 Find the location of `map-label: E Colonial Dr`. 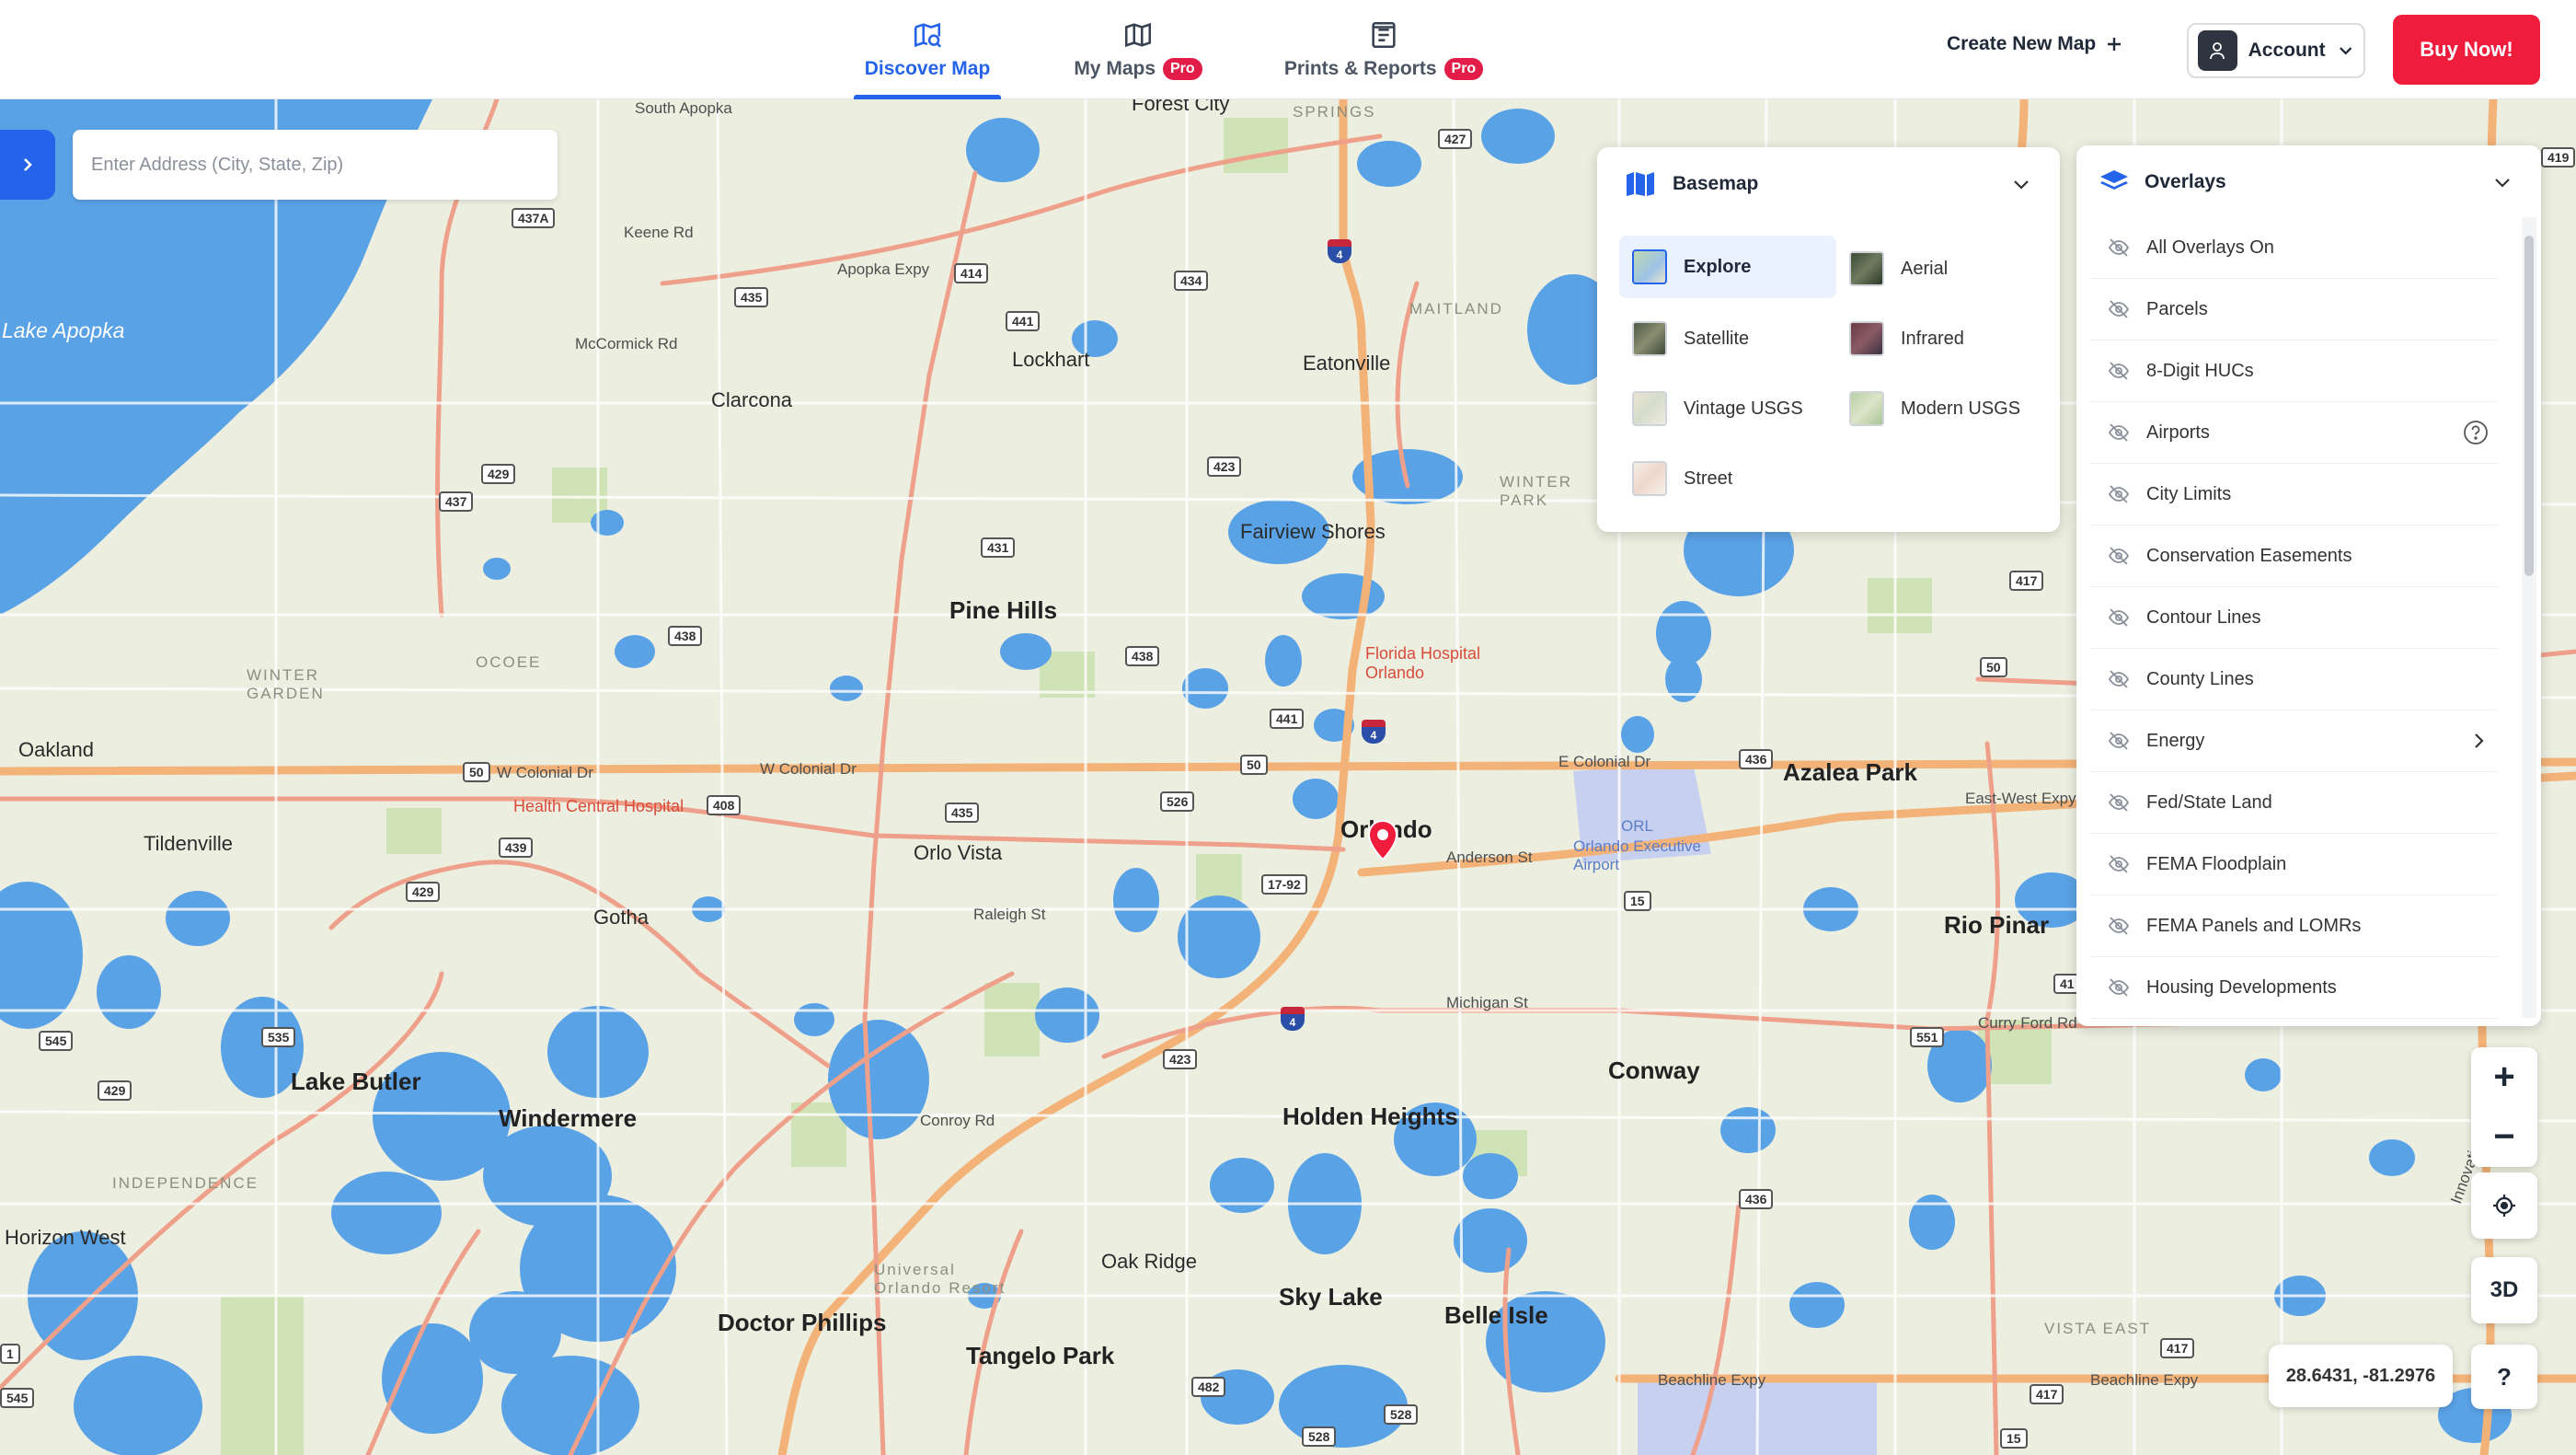

map-label: E Colonial Dr is located at coordinates (1604, 761).